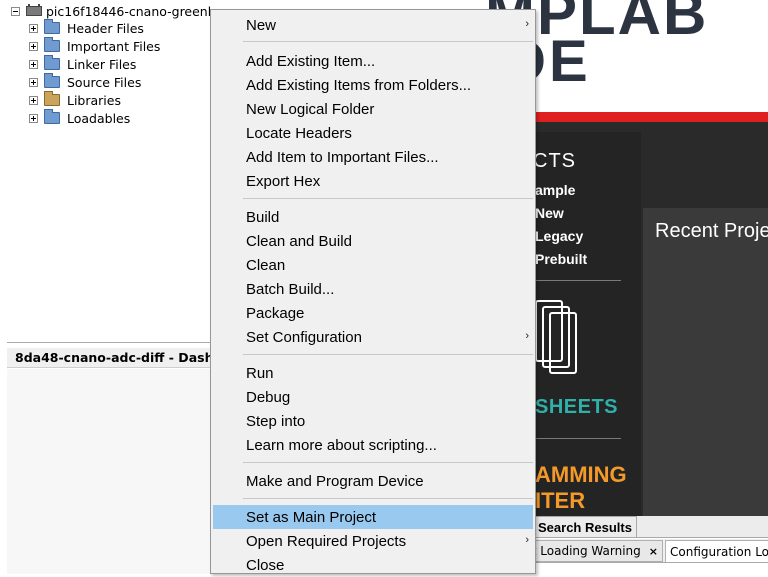 The image size is (768, 577). Describe the element at coordinates (702, 527) in the screenshot. I see `tab-strip` at that location.